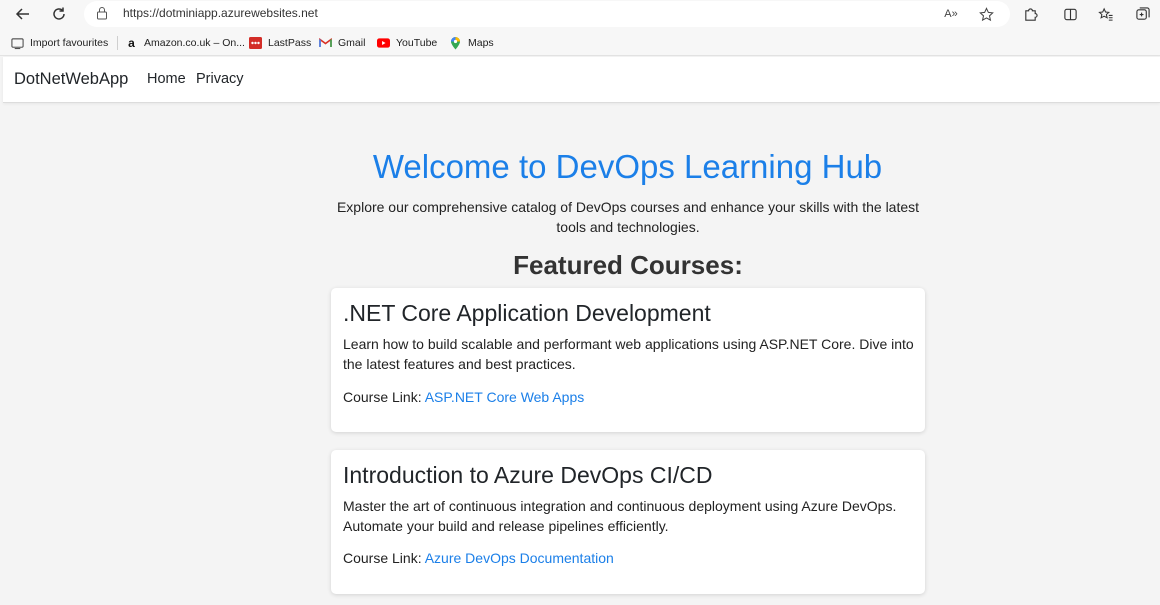 The width and height of the screenshot is (1160, 605). I want to click on favourite-import: Import favourites, so click(59, 43).